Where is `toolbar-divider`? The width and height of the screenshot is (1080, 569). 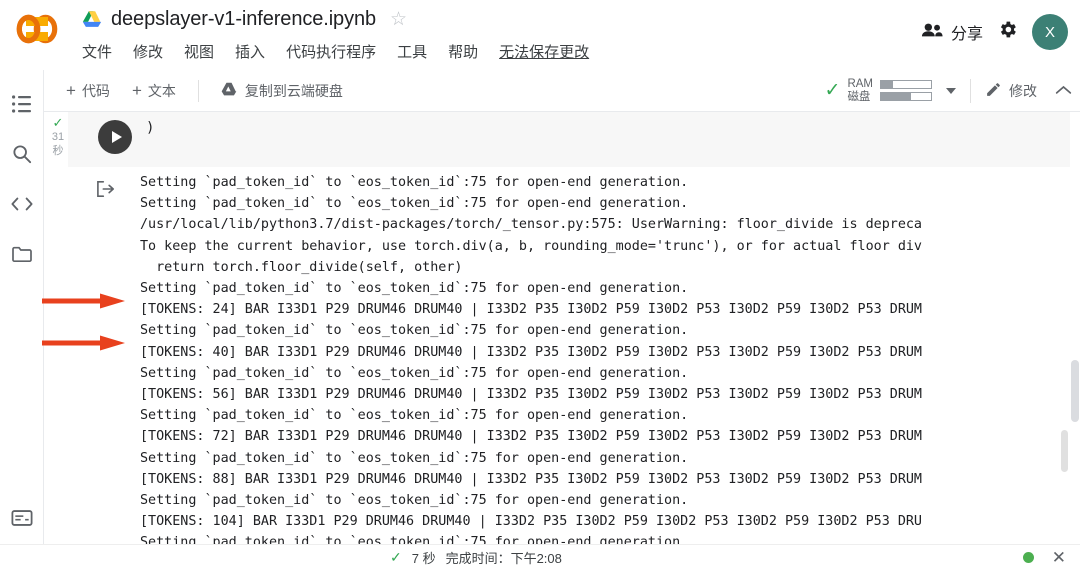
toolbar-divider is located at coordinates (198, 90).